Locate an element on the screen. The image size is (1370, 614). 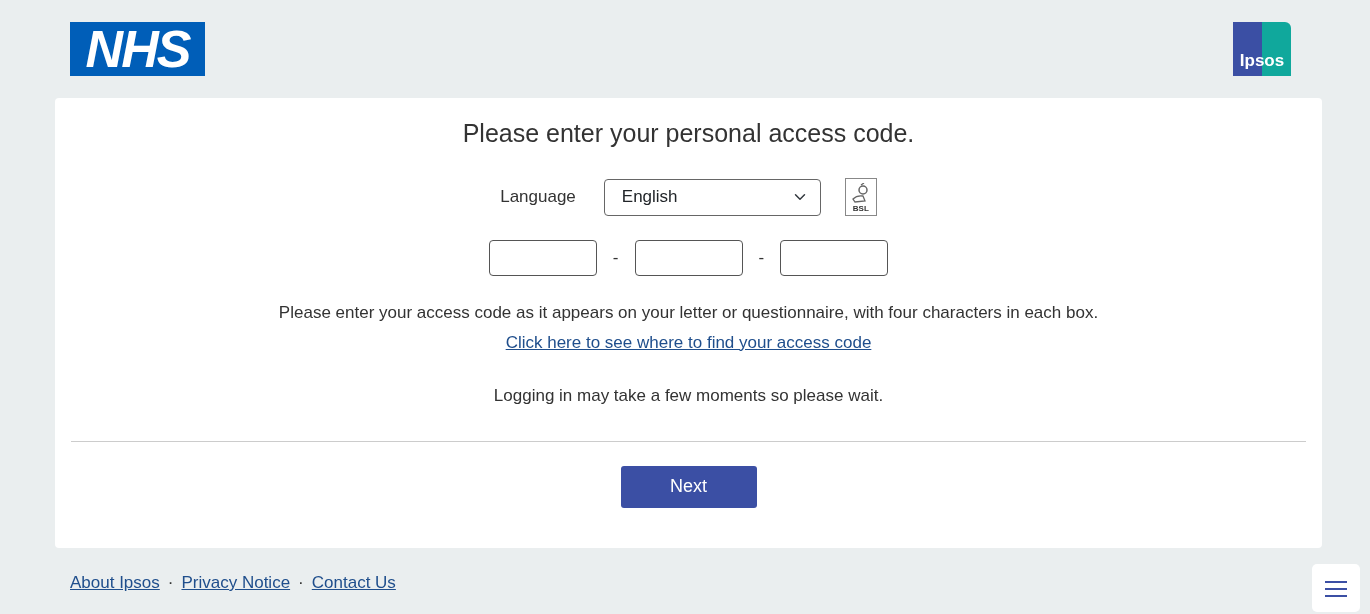
next-button: Next is located at coordinates (688, 486).